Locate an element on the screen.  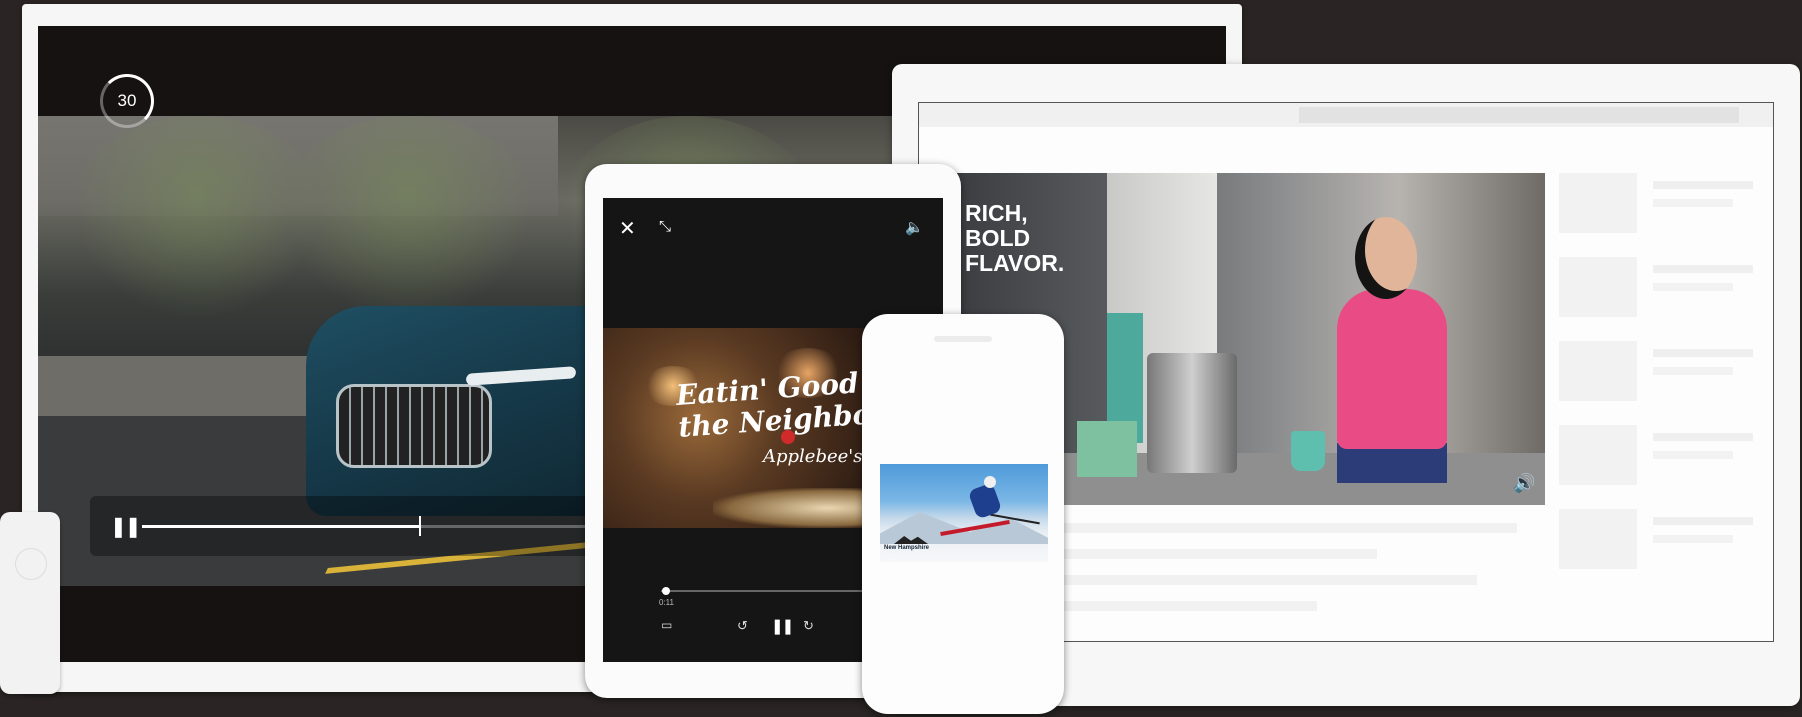
headline-line: FLAVOR. is located at coordinates (1015, 263).